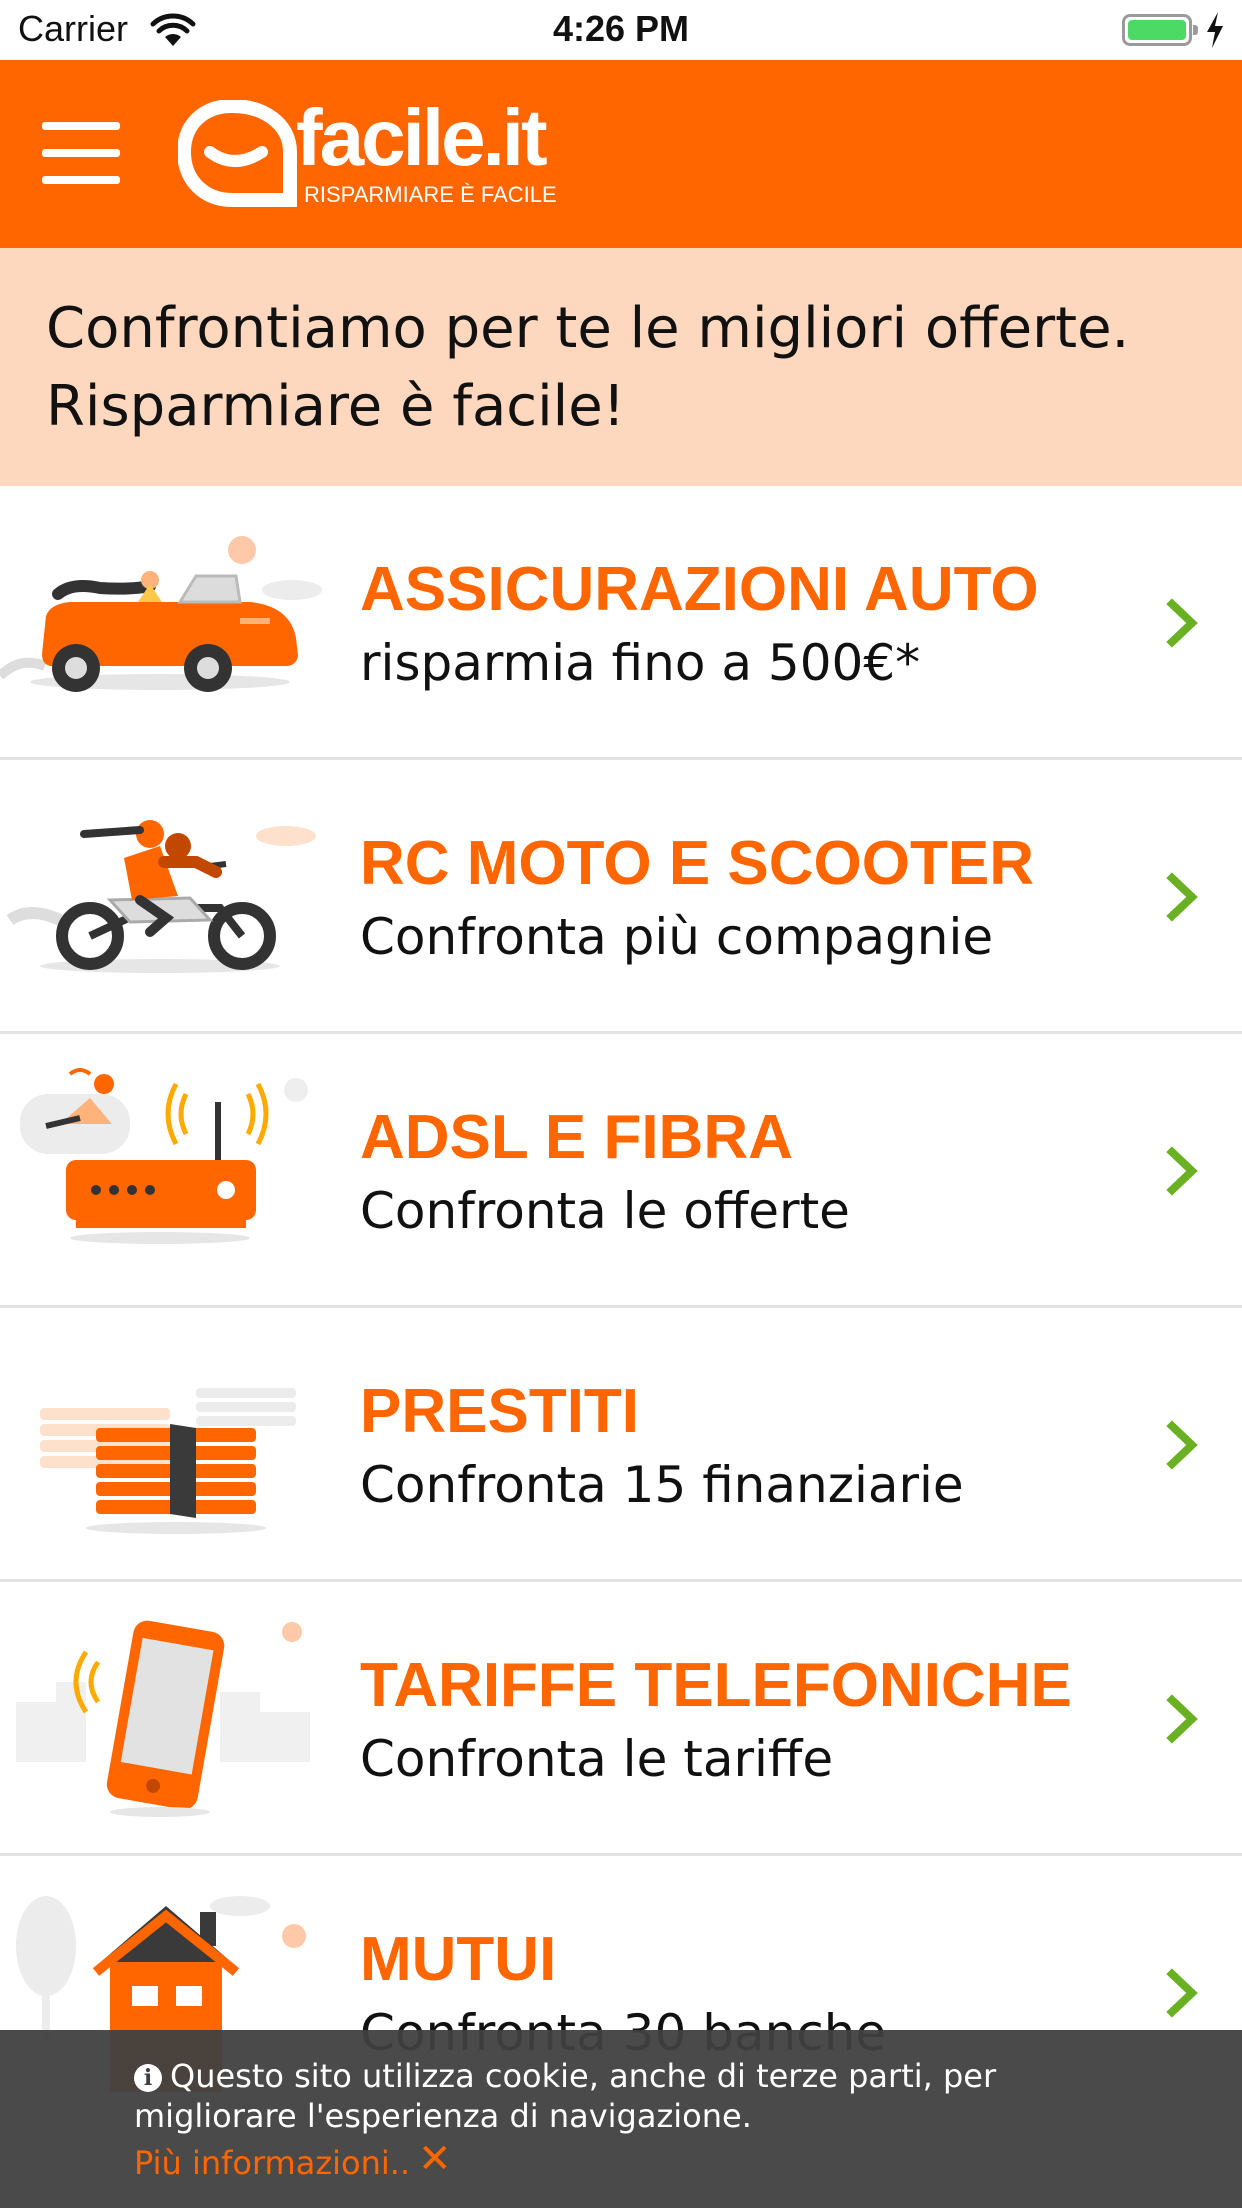 This screenshot has height=2208, width=1242. I want to click on category-title: TARIFFE TELEFONICHE, so click(716, 1685).